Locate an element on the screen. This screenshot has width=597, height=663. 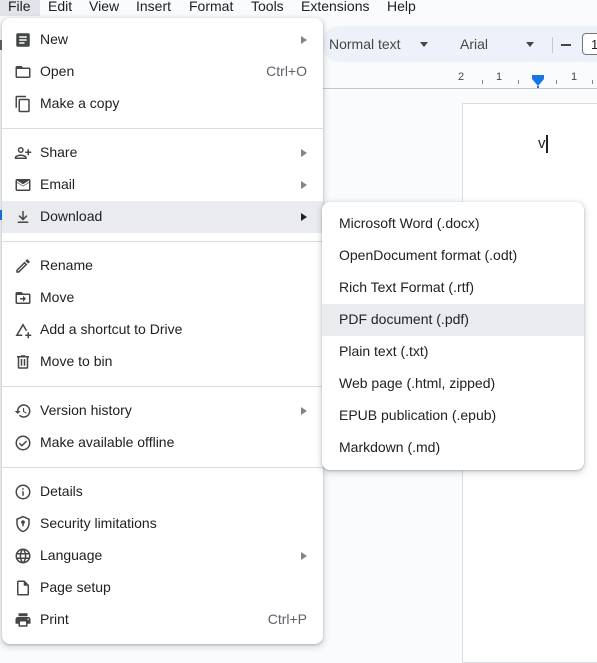
download-item-odt: OpenDocument format (.odt) is located at coordinates (453, 256).